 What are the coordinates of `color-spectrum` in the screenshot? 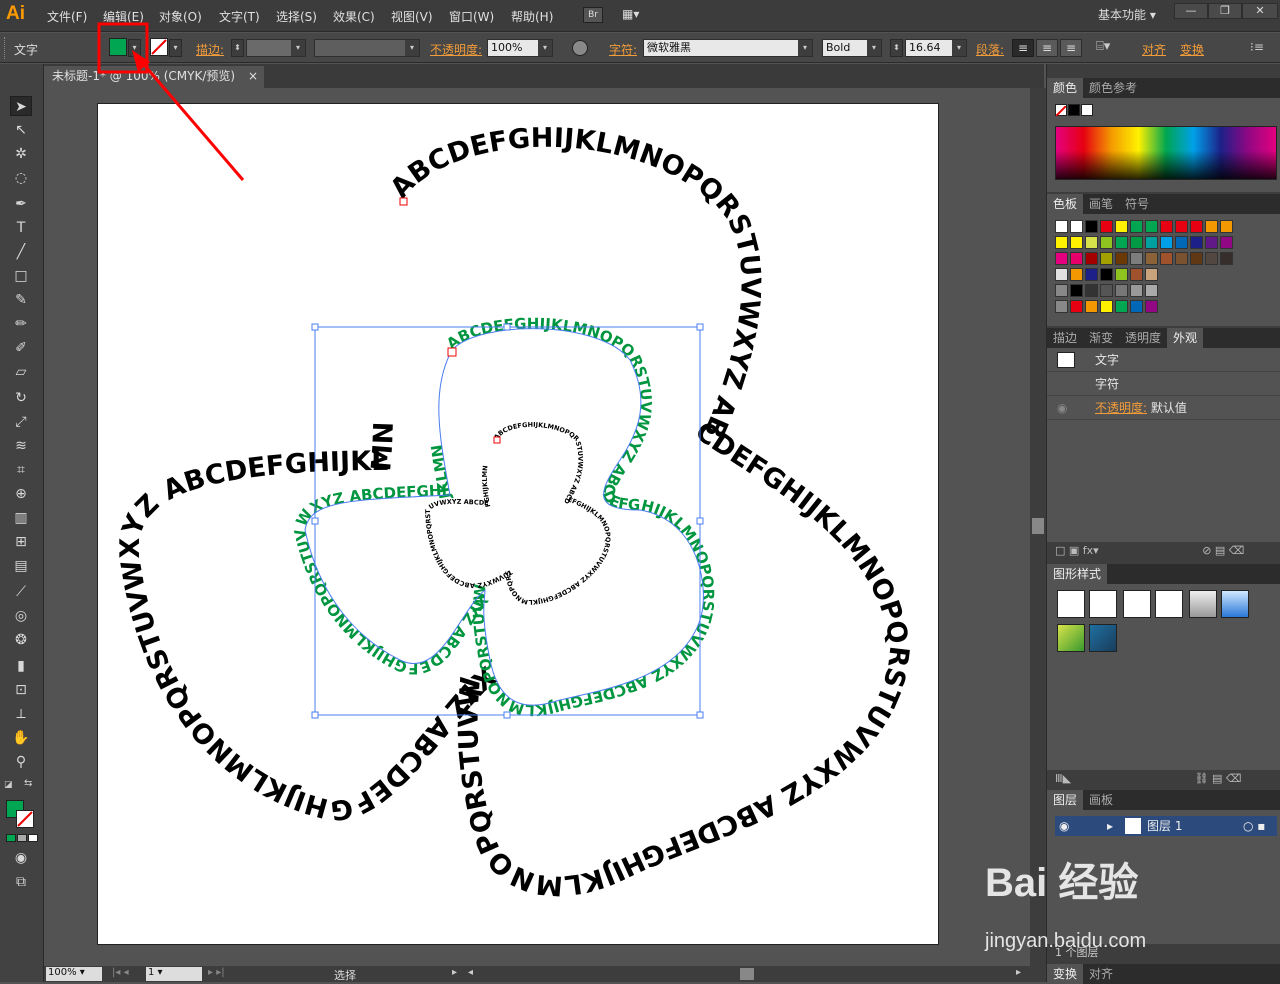 It's located at (1166, 153).